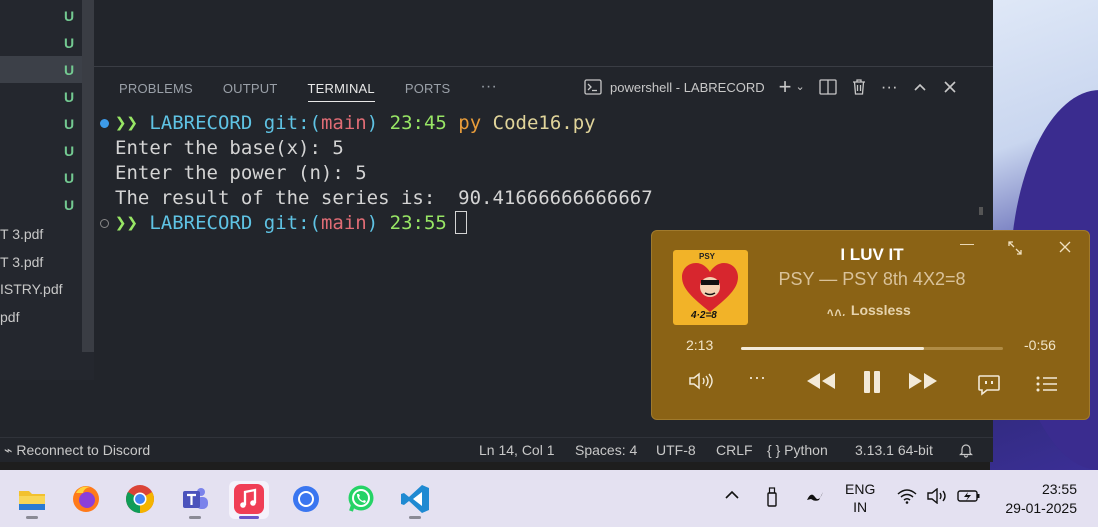 The height and width of the screenshot is (527, 1098). Describe the element at coordinates (938, 497) in the screenshot. I see `speaker-icon` at that location.